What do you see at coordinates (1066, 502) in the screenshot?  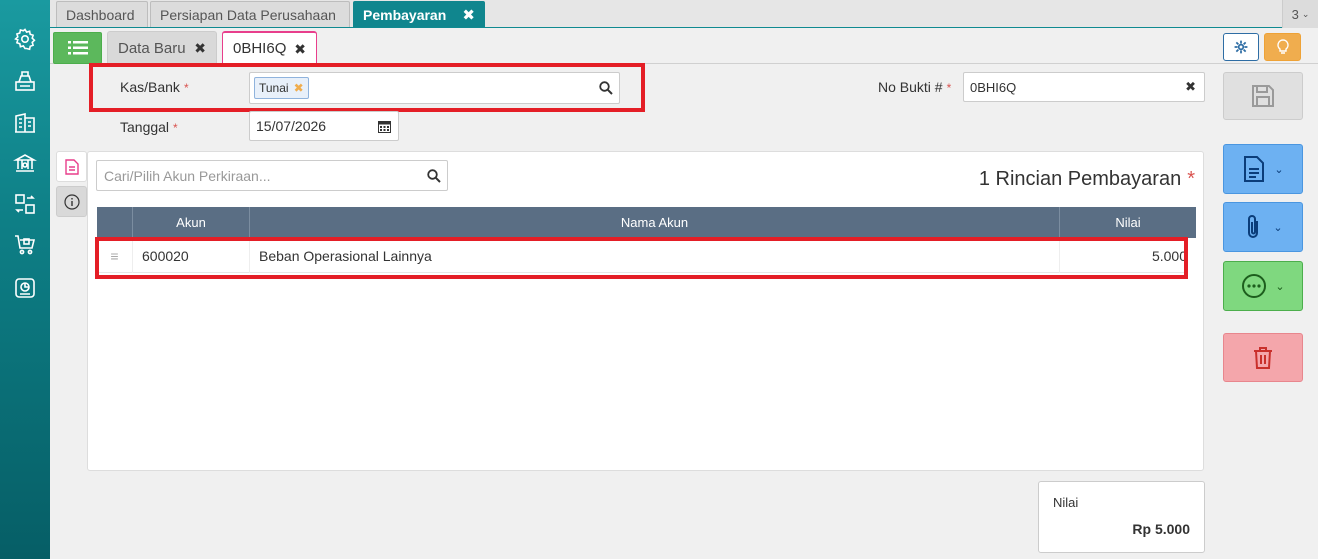 I see `summary-label: Nilai` at bounding box center [1066, 502].